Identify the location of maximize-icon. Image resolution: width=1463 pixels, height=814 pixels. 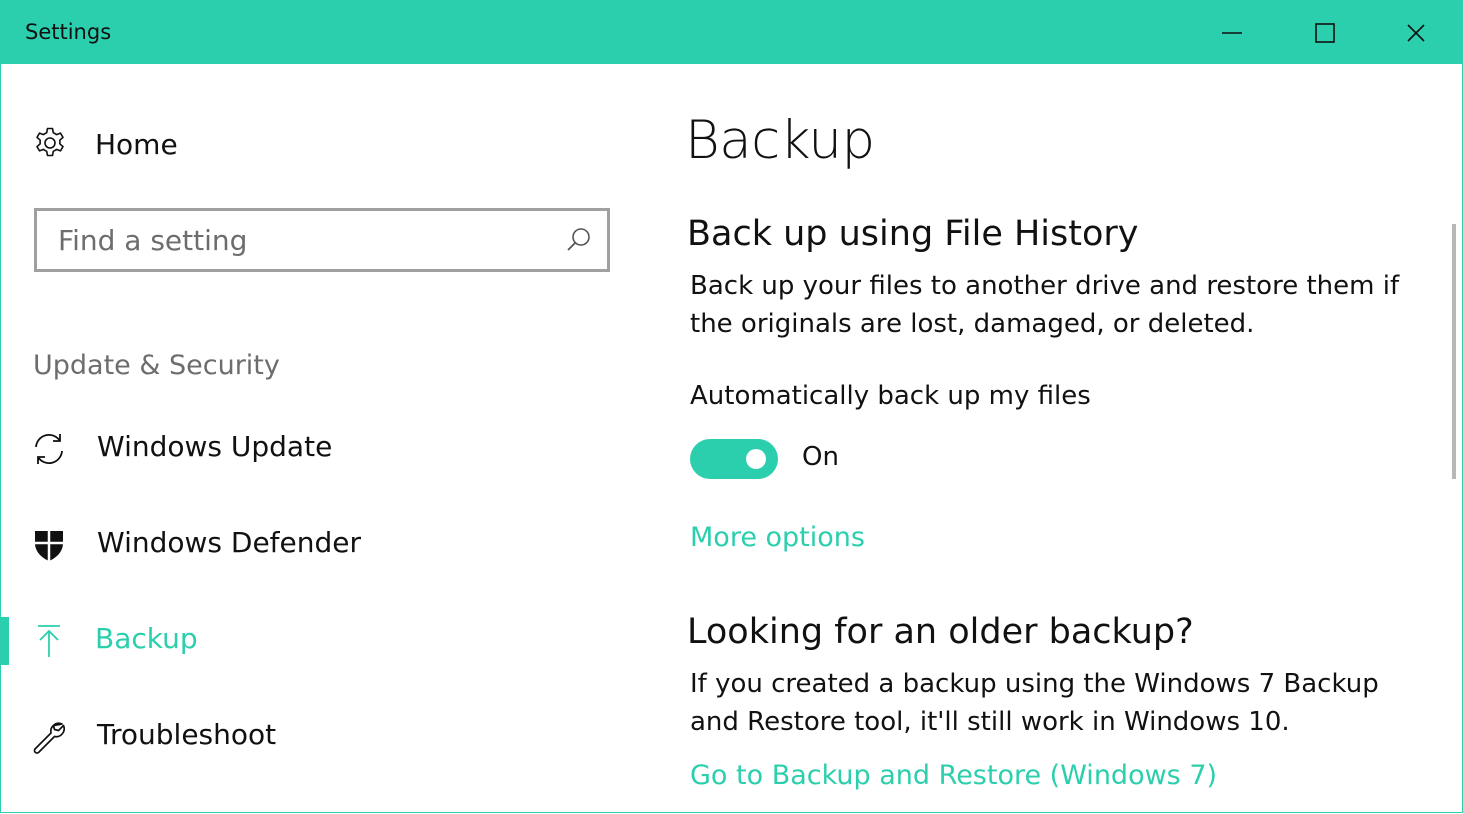
(1325, 33).